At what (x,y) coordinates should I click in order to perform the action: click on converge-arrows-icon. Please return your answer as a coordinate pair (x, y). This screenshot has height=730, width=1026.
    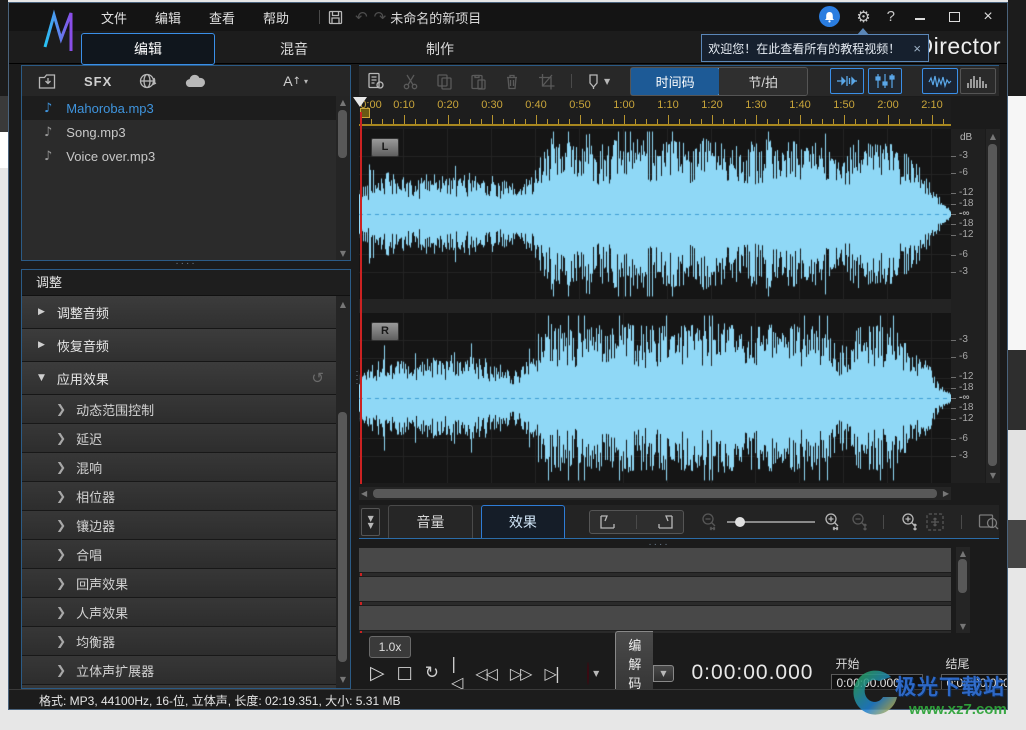
    Looking at the image, I should click on (847, 81).